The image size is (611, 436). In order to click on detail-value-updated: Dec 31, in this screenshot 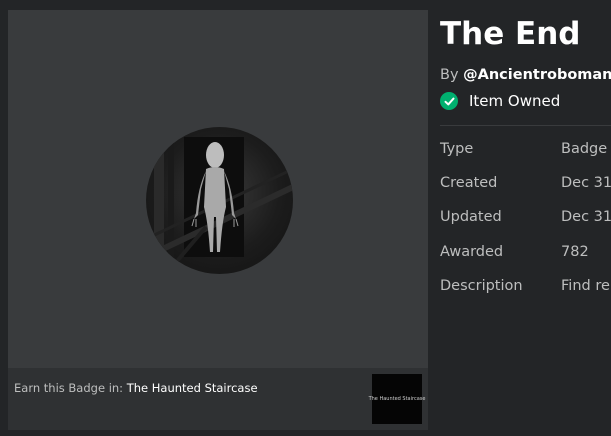, I will do `click(586, 217)`.